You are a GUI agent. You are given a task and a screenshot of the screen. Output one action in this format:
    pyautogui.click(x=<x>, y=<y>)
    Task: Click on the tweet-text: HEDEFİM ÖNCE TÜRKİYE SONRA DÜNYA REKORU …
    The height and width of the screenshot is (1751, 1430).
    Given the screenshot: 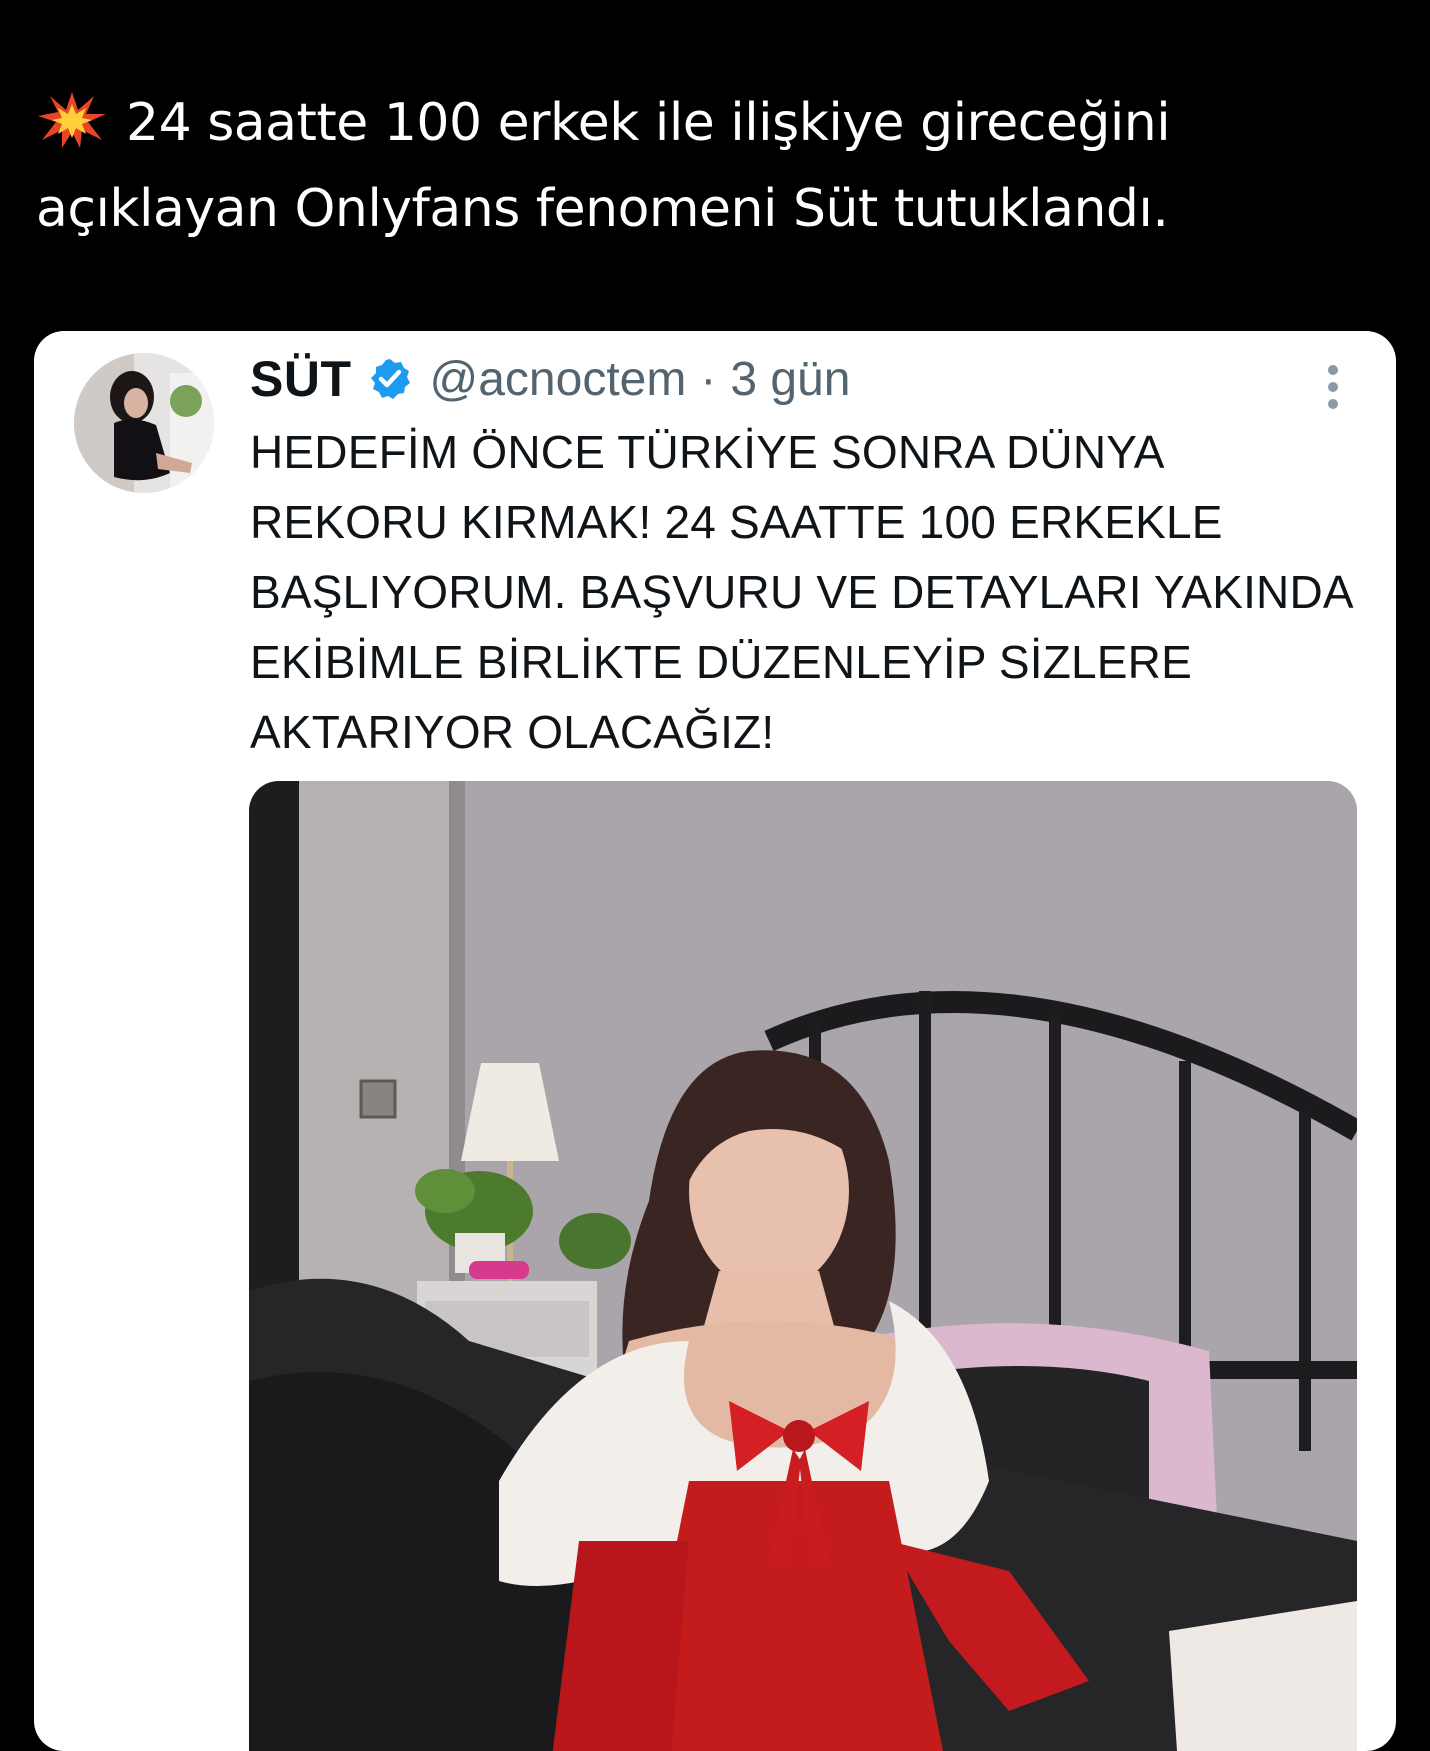 What is the action you would take?
    pyautogui.click(x=801, y=592)
    